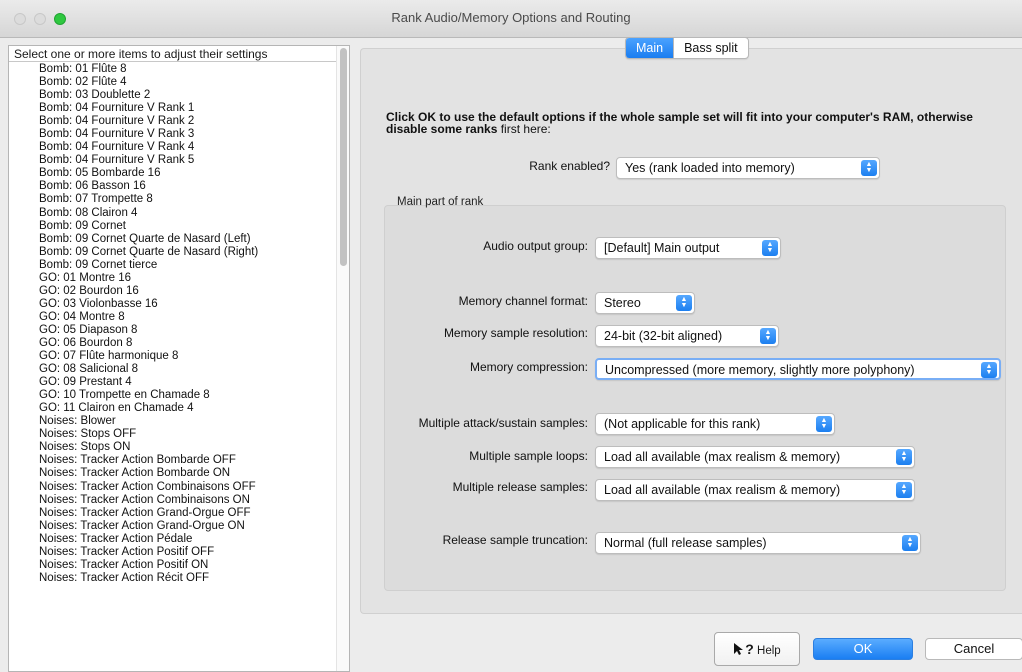  I want to click on title-bar: Rank Audio/Memory Options and Routing, so click(511, 19).